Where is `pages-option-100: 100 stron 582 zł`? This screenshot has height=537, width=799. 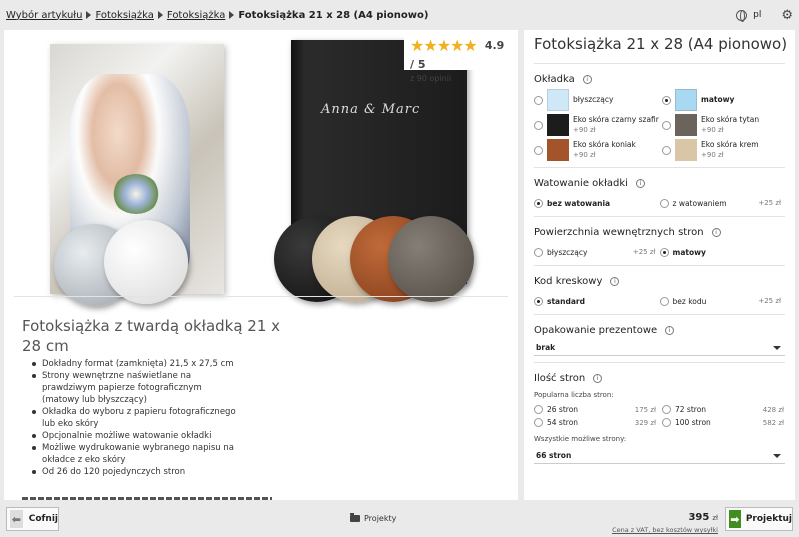 pages-option-100: 100 stron 582 zł is located at coordinates (726, 422).